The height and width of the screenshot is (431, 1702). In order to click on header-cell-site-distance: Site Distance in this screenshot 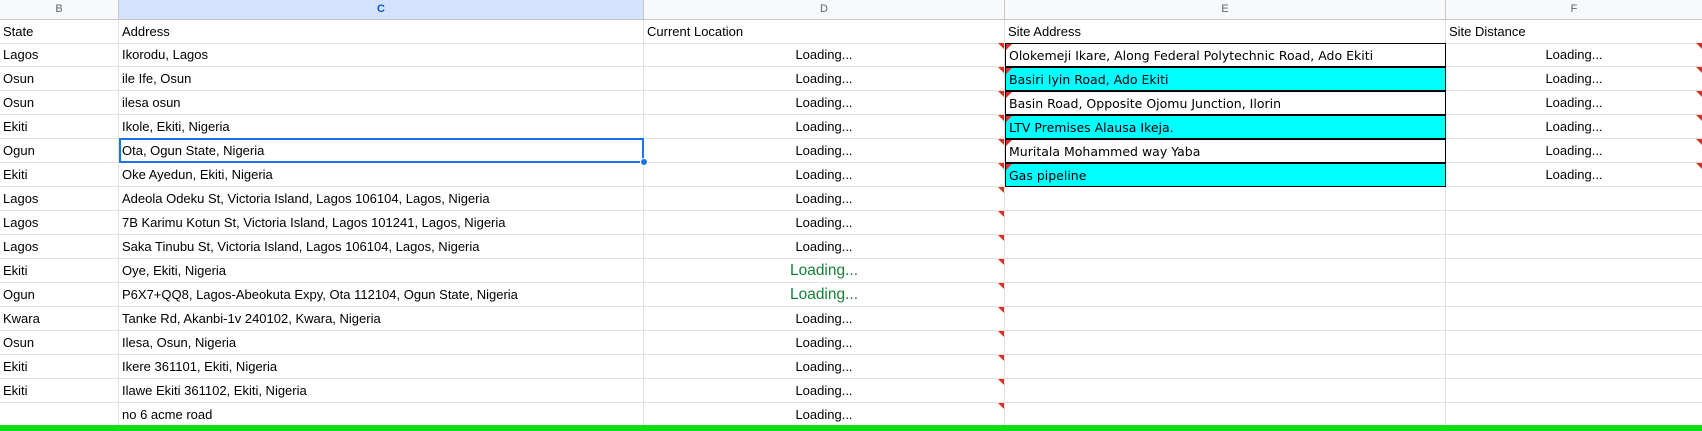, I will do `click(1574, 32)`.